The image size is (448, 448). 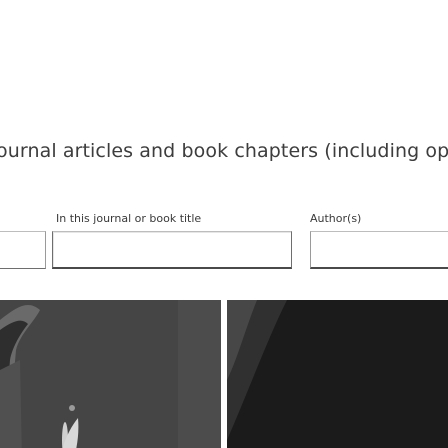 What do you see at coordinates (23, 250) in the screenshot?
I see `keywords-input` at bounding box center [23, 250].